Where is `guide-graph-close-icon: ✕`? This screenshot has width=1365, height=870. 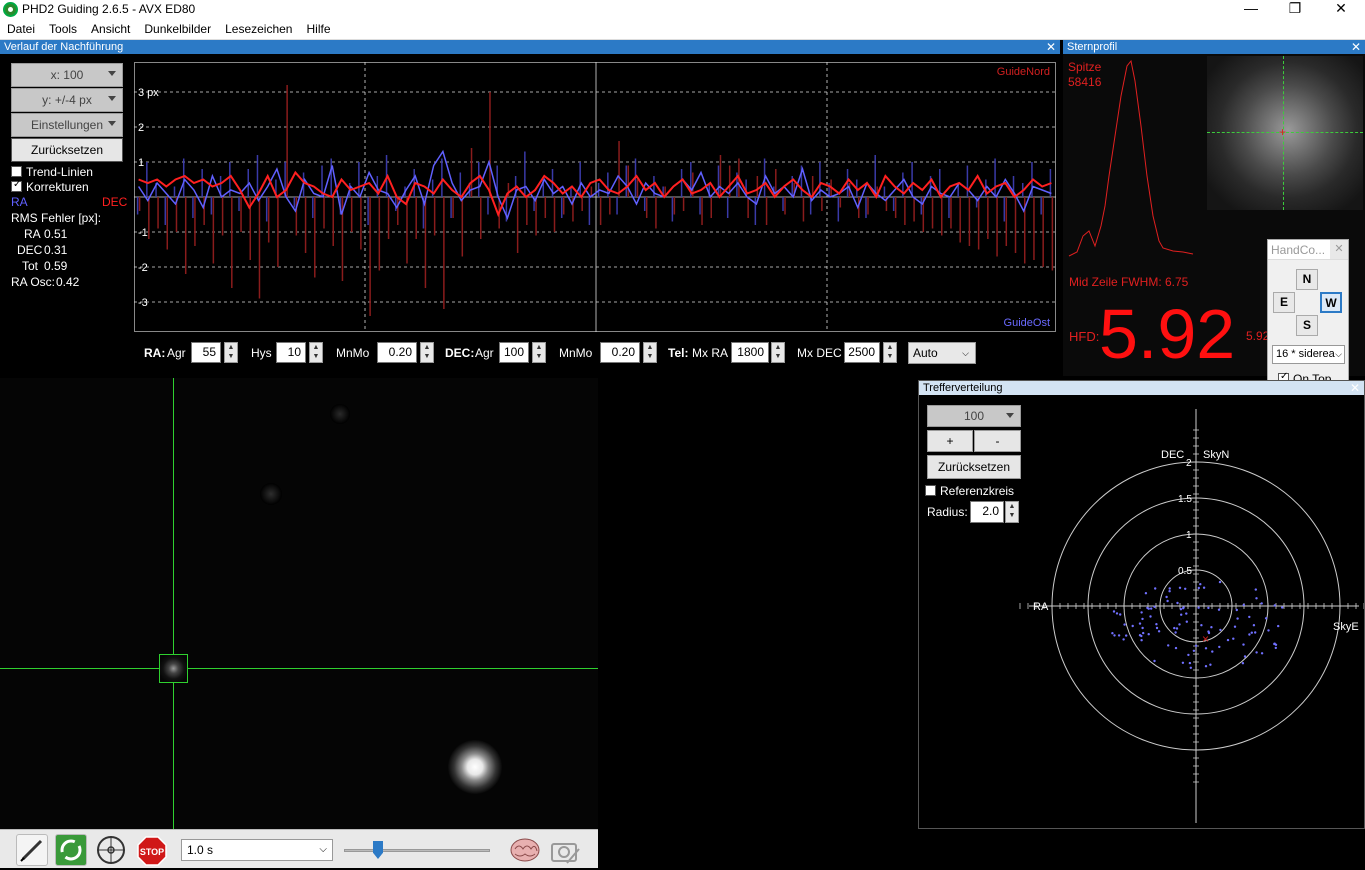 guide-graph-close-icon: ✕ is located at coordinates (1051, 47).